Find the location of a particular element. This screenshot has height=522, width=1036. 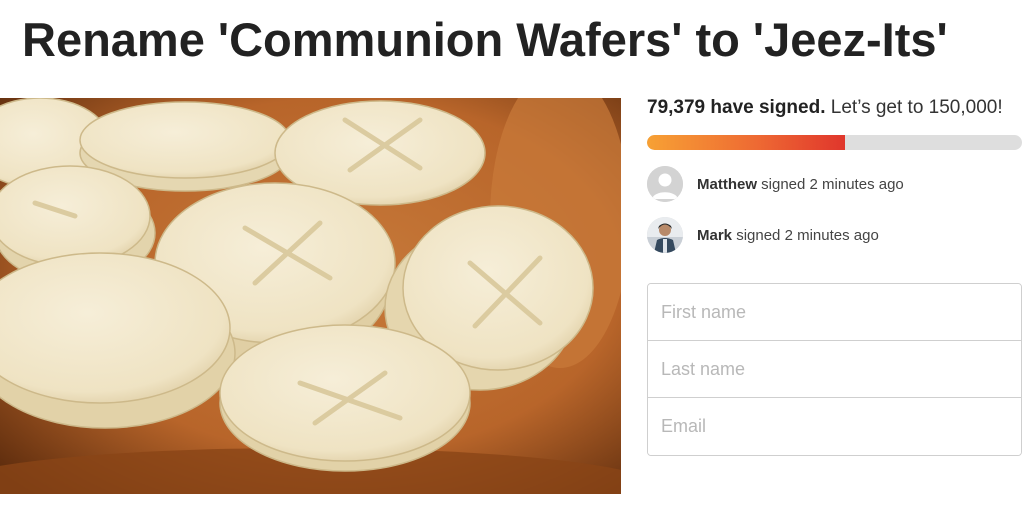

signer-name: Mark is located at coordinates (715, 235).